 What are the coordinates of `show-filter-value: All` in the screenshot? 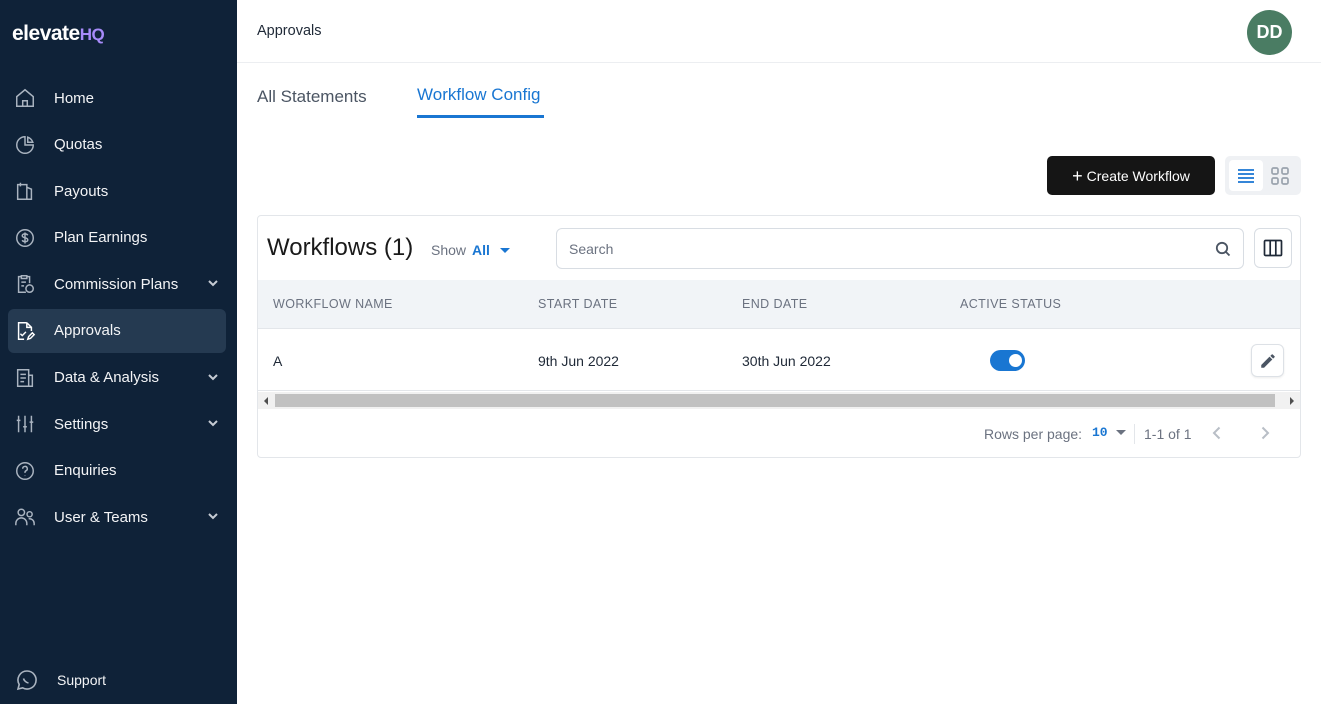 It's located at (481, 250).